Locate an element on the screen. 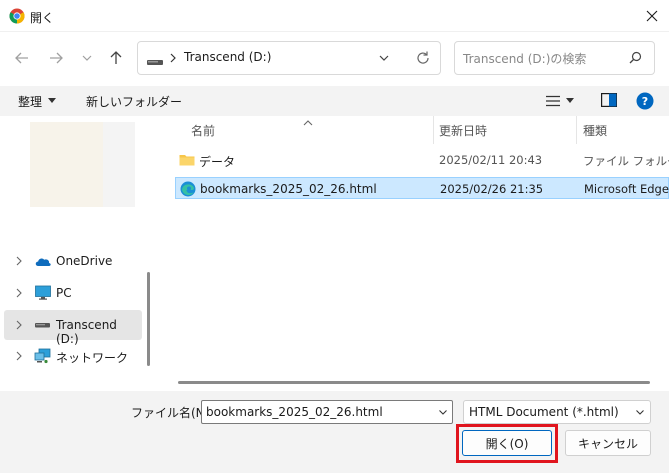  arrow-left-icon is located at coordinates (21, 58).